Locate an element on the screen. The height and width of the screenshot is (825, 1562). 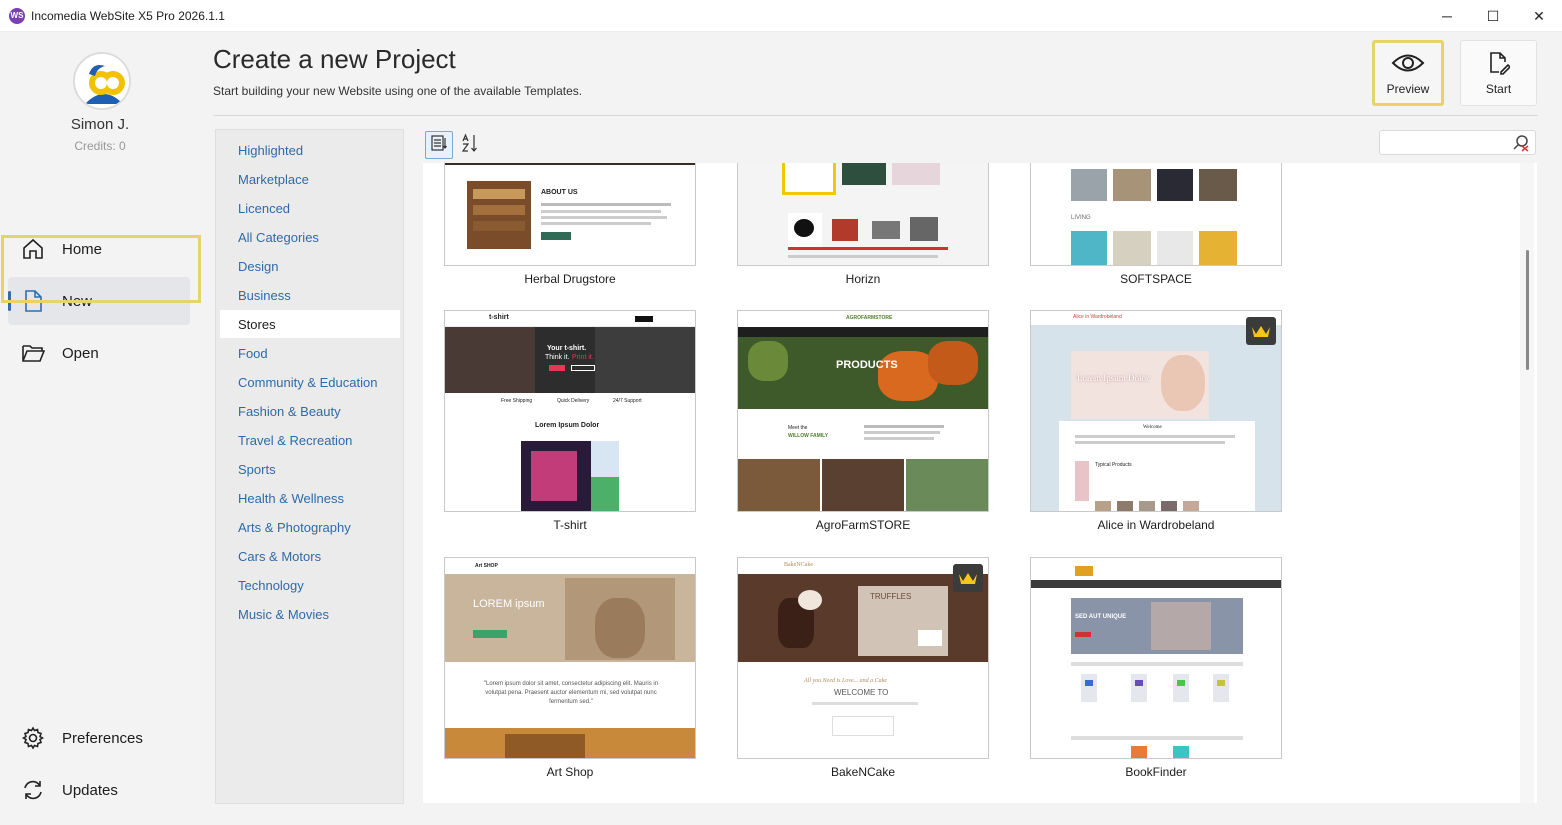
template-thumbnail: ABOUT US is located at coordinates (570, 214).